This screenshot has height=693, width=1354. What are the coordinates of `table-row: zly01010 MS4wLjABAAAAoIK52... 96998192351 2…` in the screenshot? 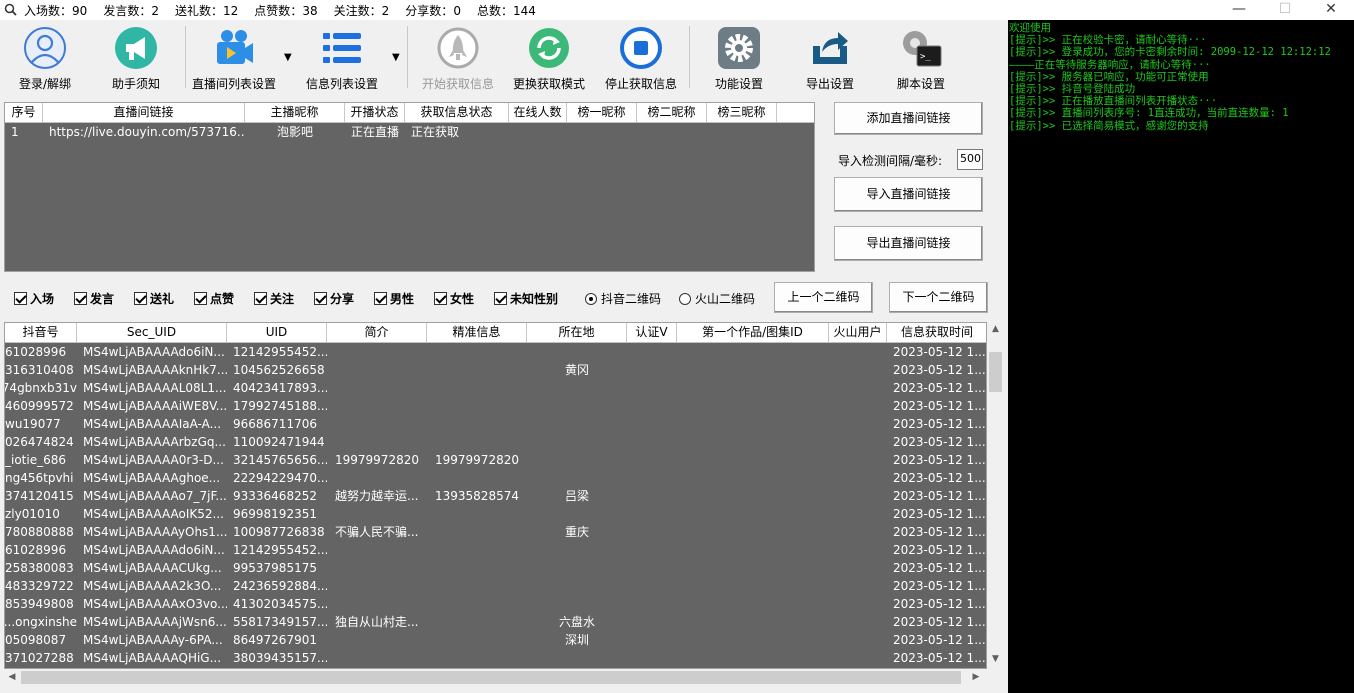 It's located at (495, 514).